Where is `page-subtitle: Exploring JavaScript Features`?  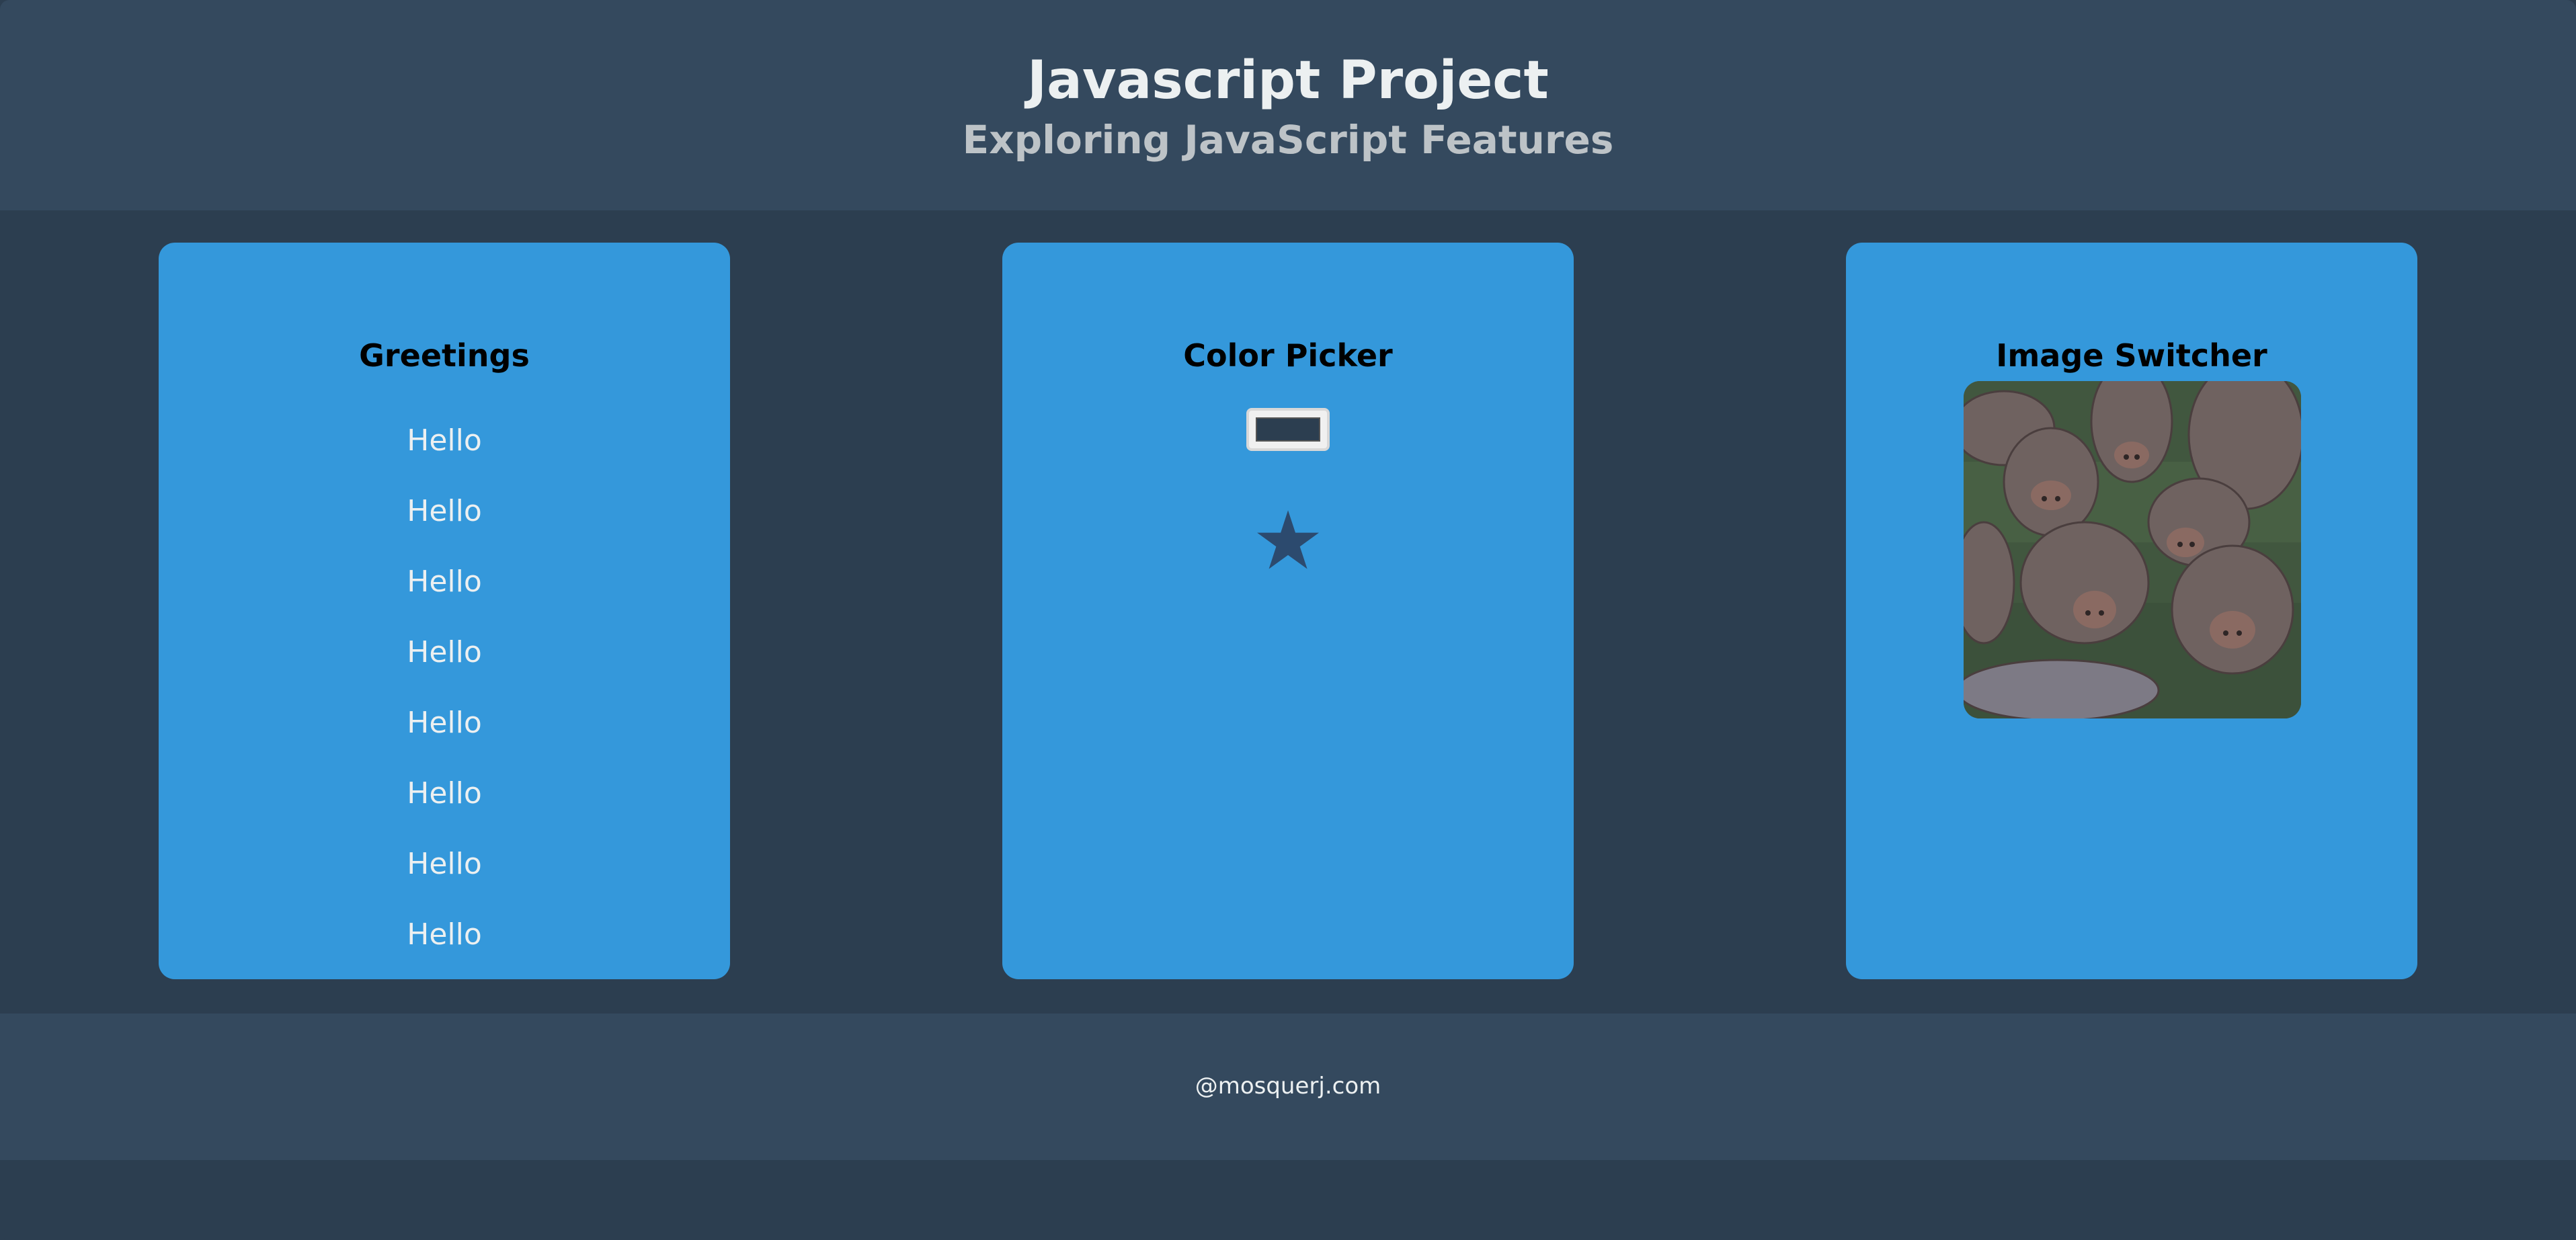 page-subtitle: Exploring JavaScript Features is located at coordinates (1288, 140).